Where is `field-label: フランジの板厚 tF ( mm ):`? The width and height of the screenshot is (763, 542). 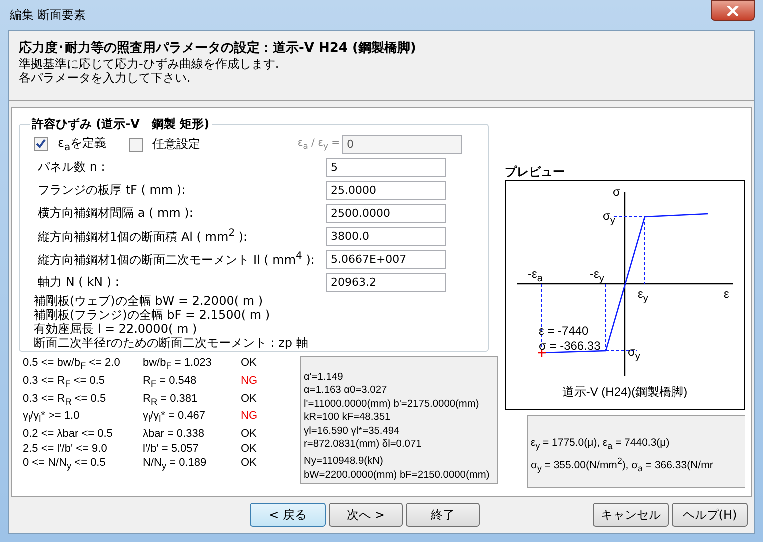
field-label: フランジの板厚 tF ( mm ): is located at coordinates (112, 190).